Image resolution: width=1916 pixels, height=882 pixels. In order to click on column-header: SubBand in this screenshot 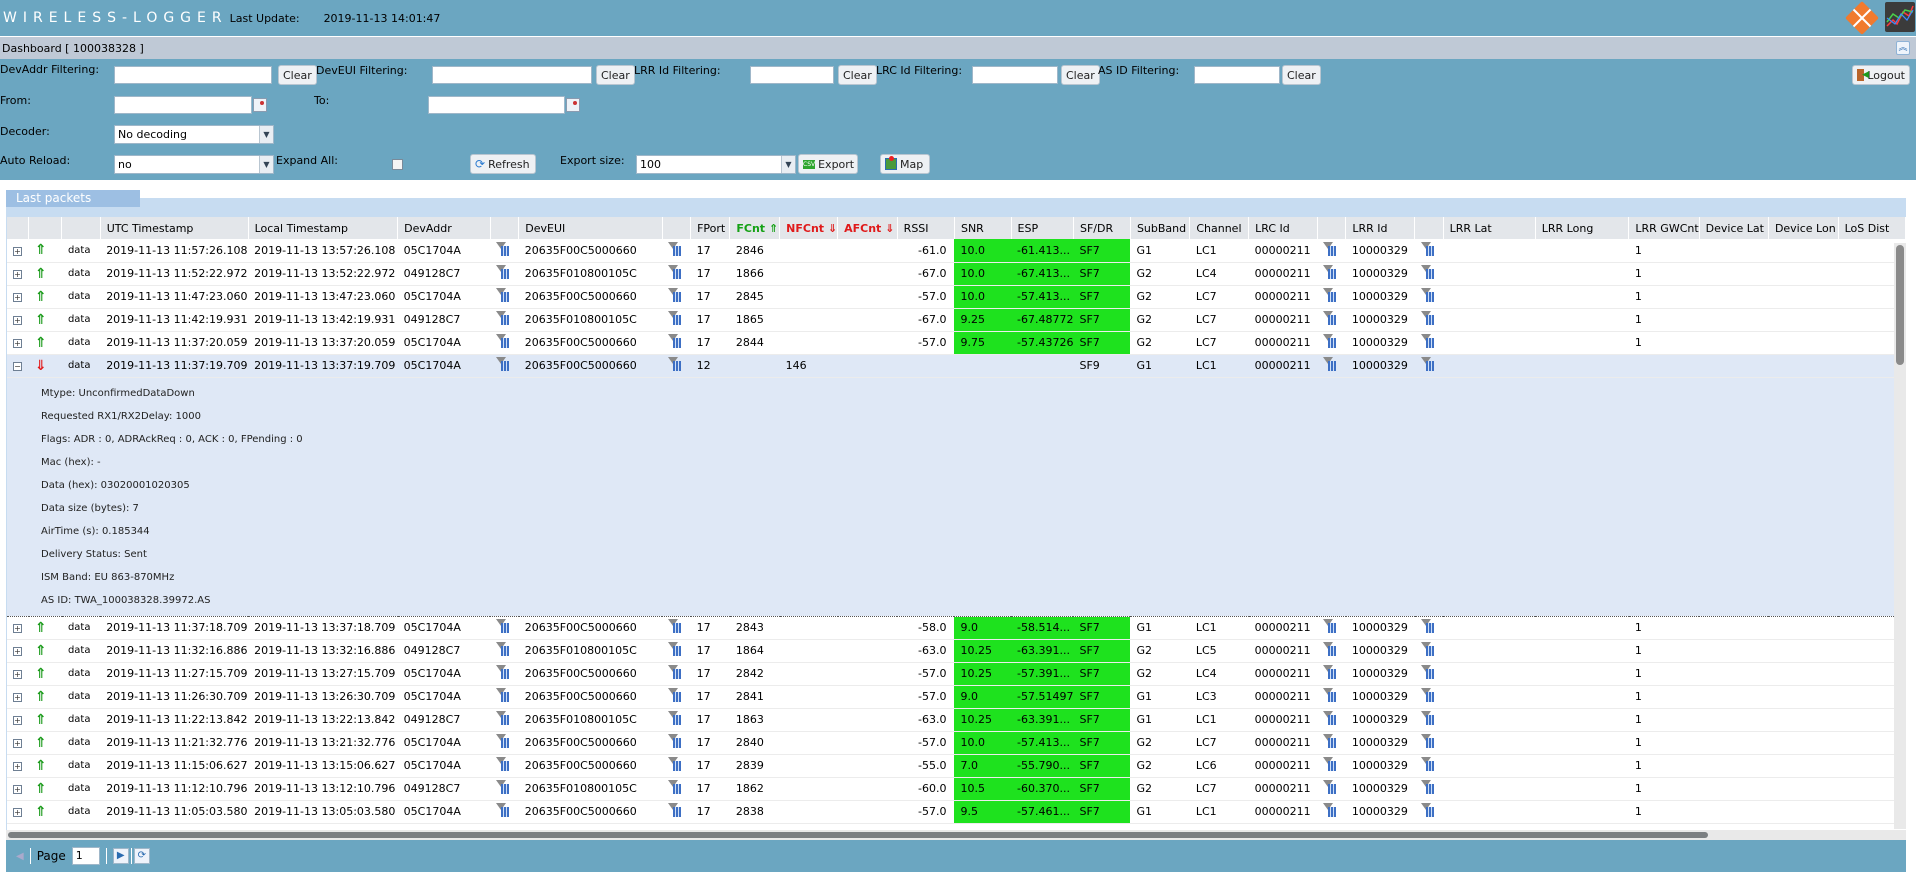, I will do `click(1160, 228)`.